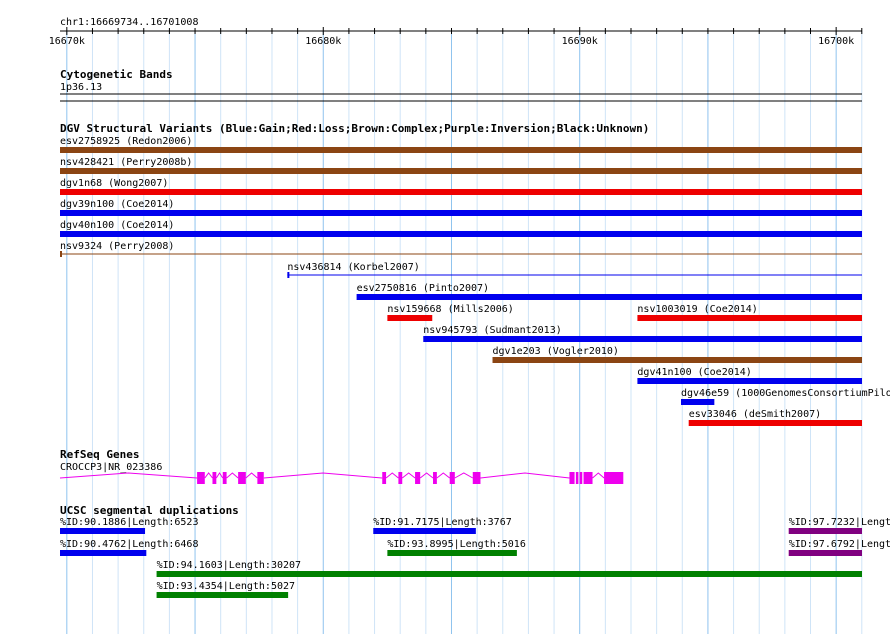 Image resolution: width=890 pixels, height=634 pixels. What do you see at coordinates (341, 478) in the screenshot?
I see `refseq-gene-model` at bounding box center [341, 478].